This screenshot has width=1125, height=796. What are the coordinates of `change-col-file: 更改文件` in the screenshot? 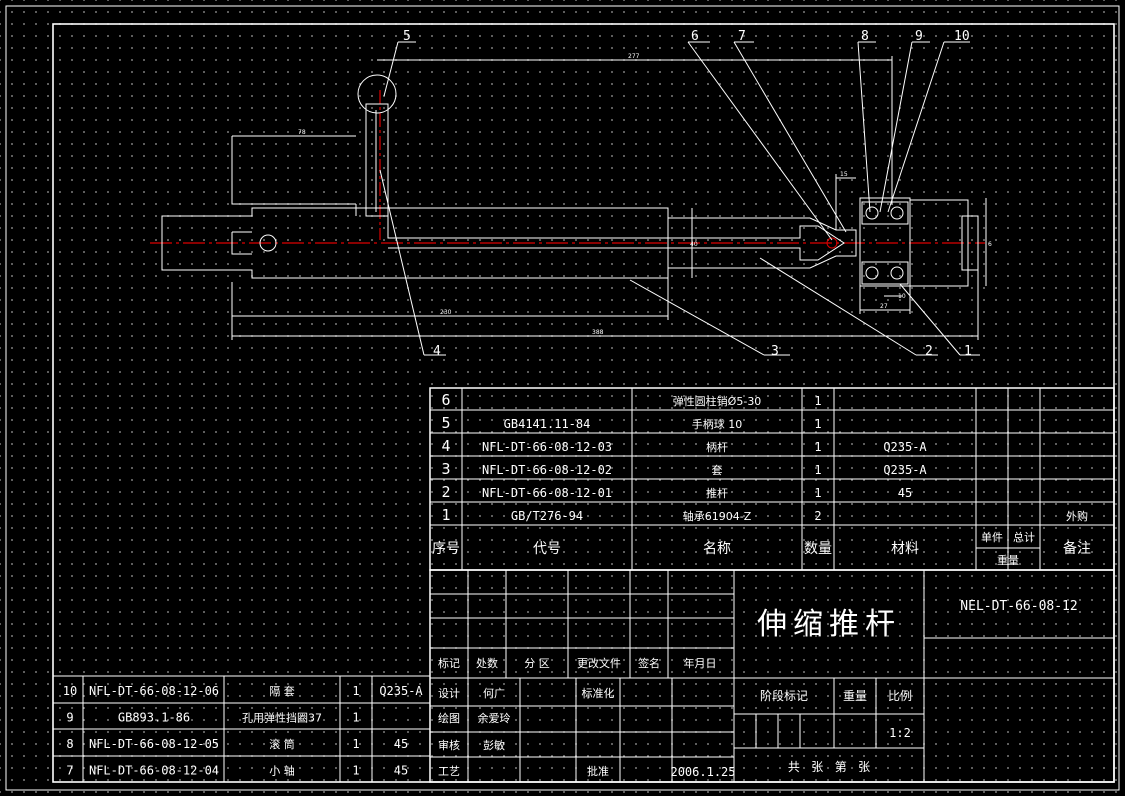 It's located at (599, 663).